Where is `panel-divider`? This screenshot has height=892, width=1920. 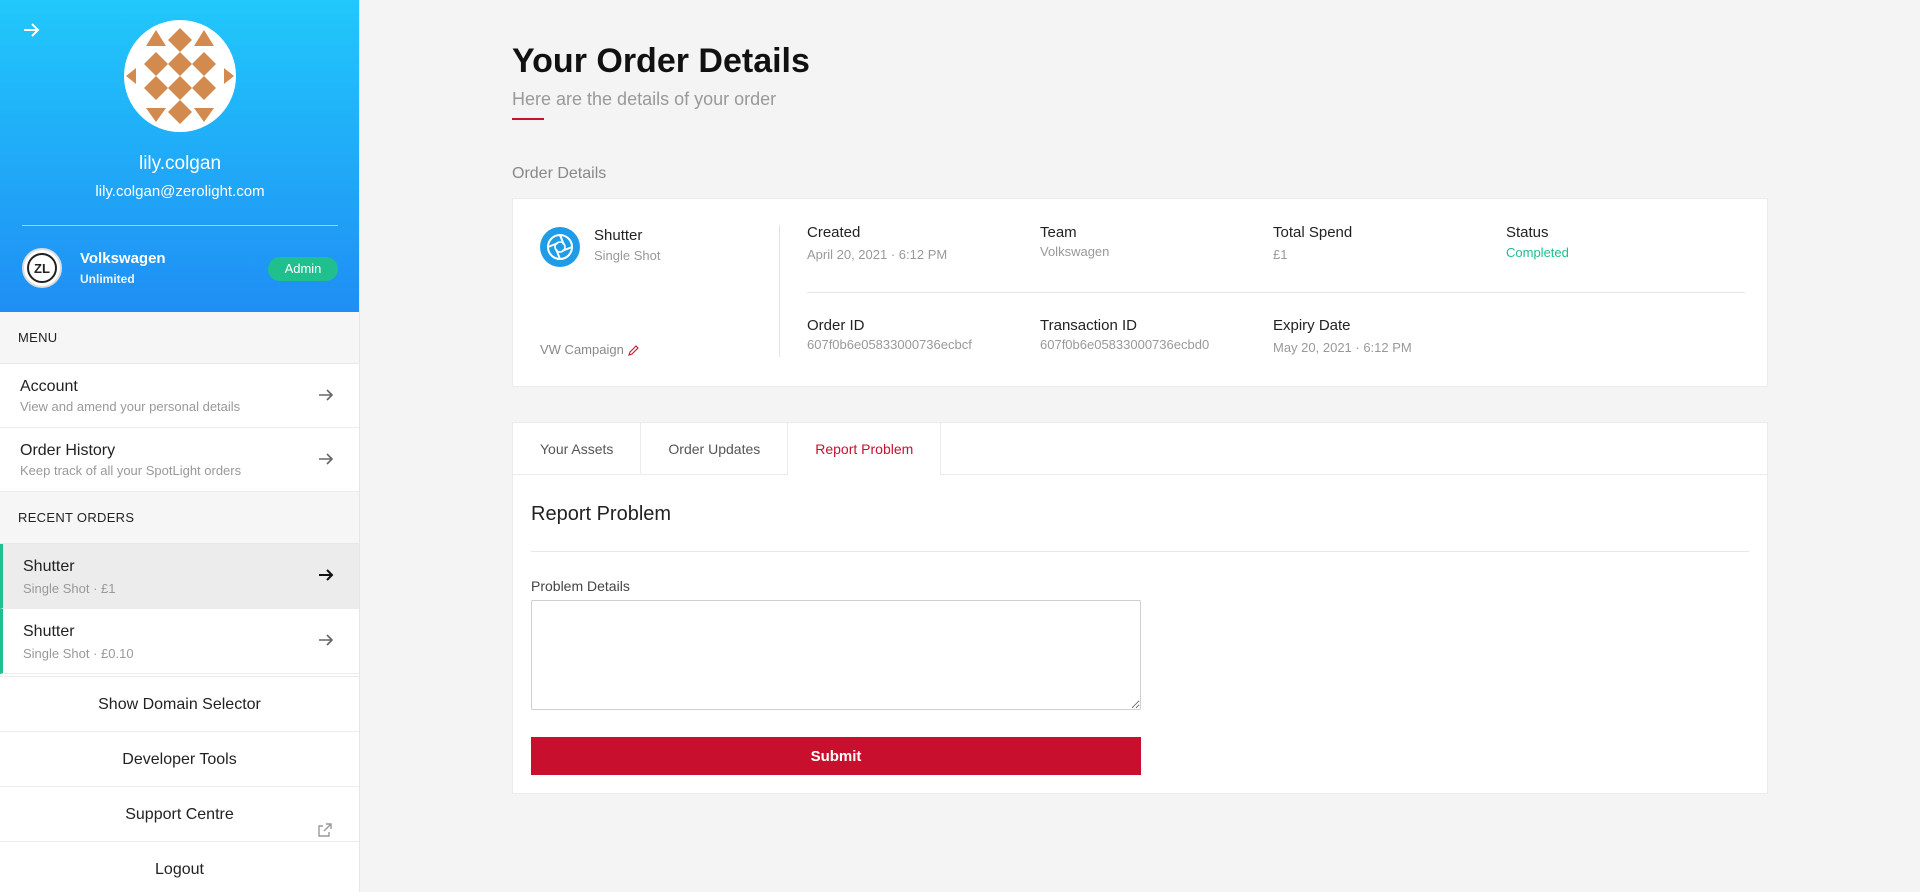
panel-divider is located at coordinates (1140, 551).